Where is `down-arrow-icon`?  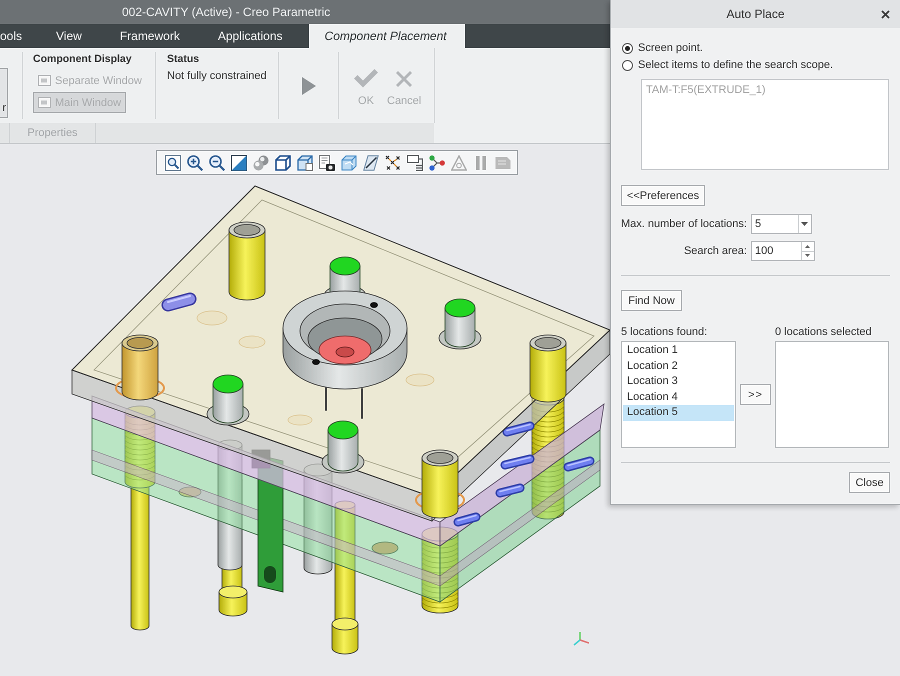
down-arrow-icon is located at coordinates (807, 256).